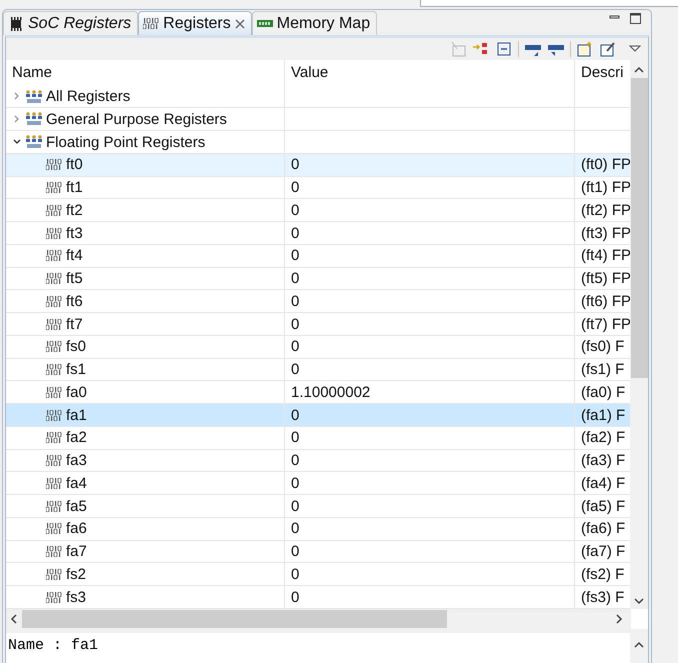 This screenshot has height=663, width=678. Describe the element at coordinates (88, 97) in the screenshot. I see `group-name: All Registers` at that location.